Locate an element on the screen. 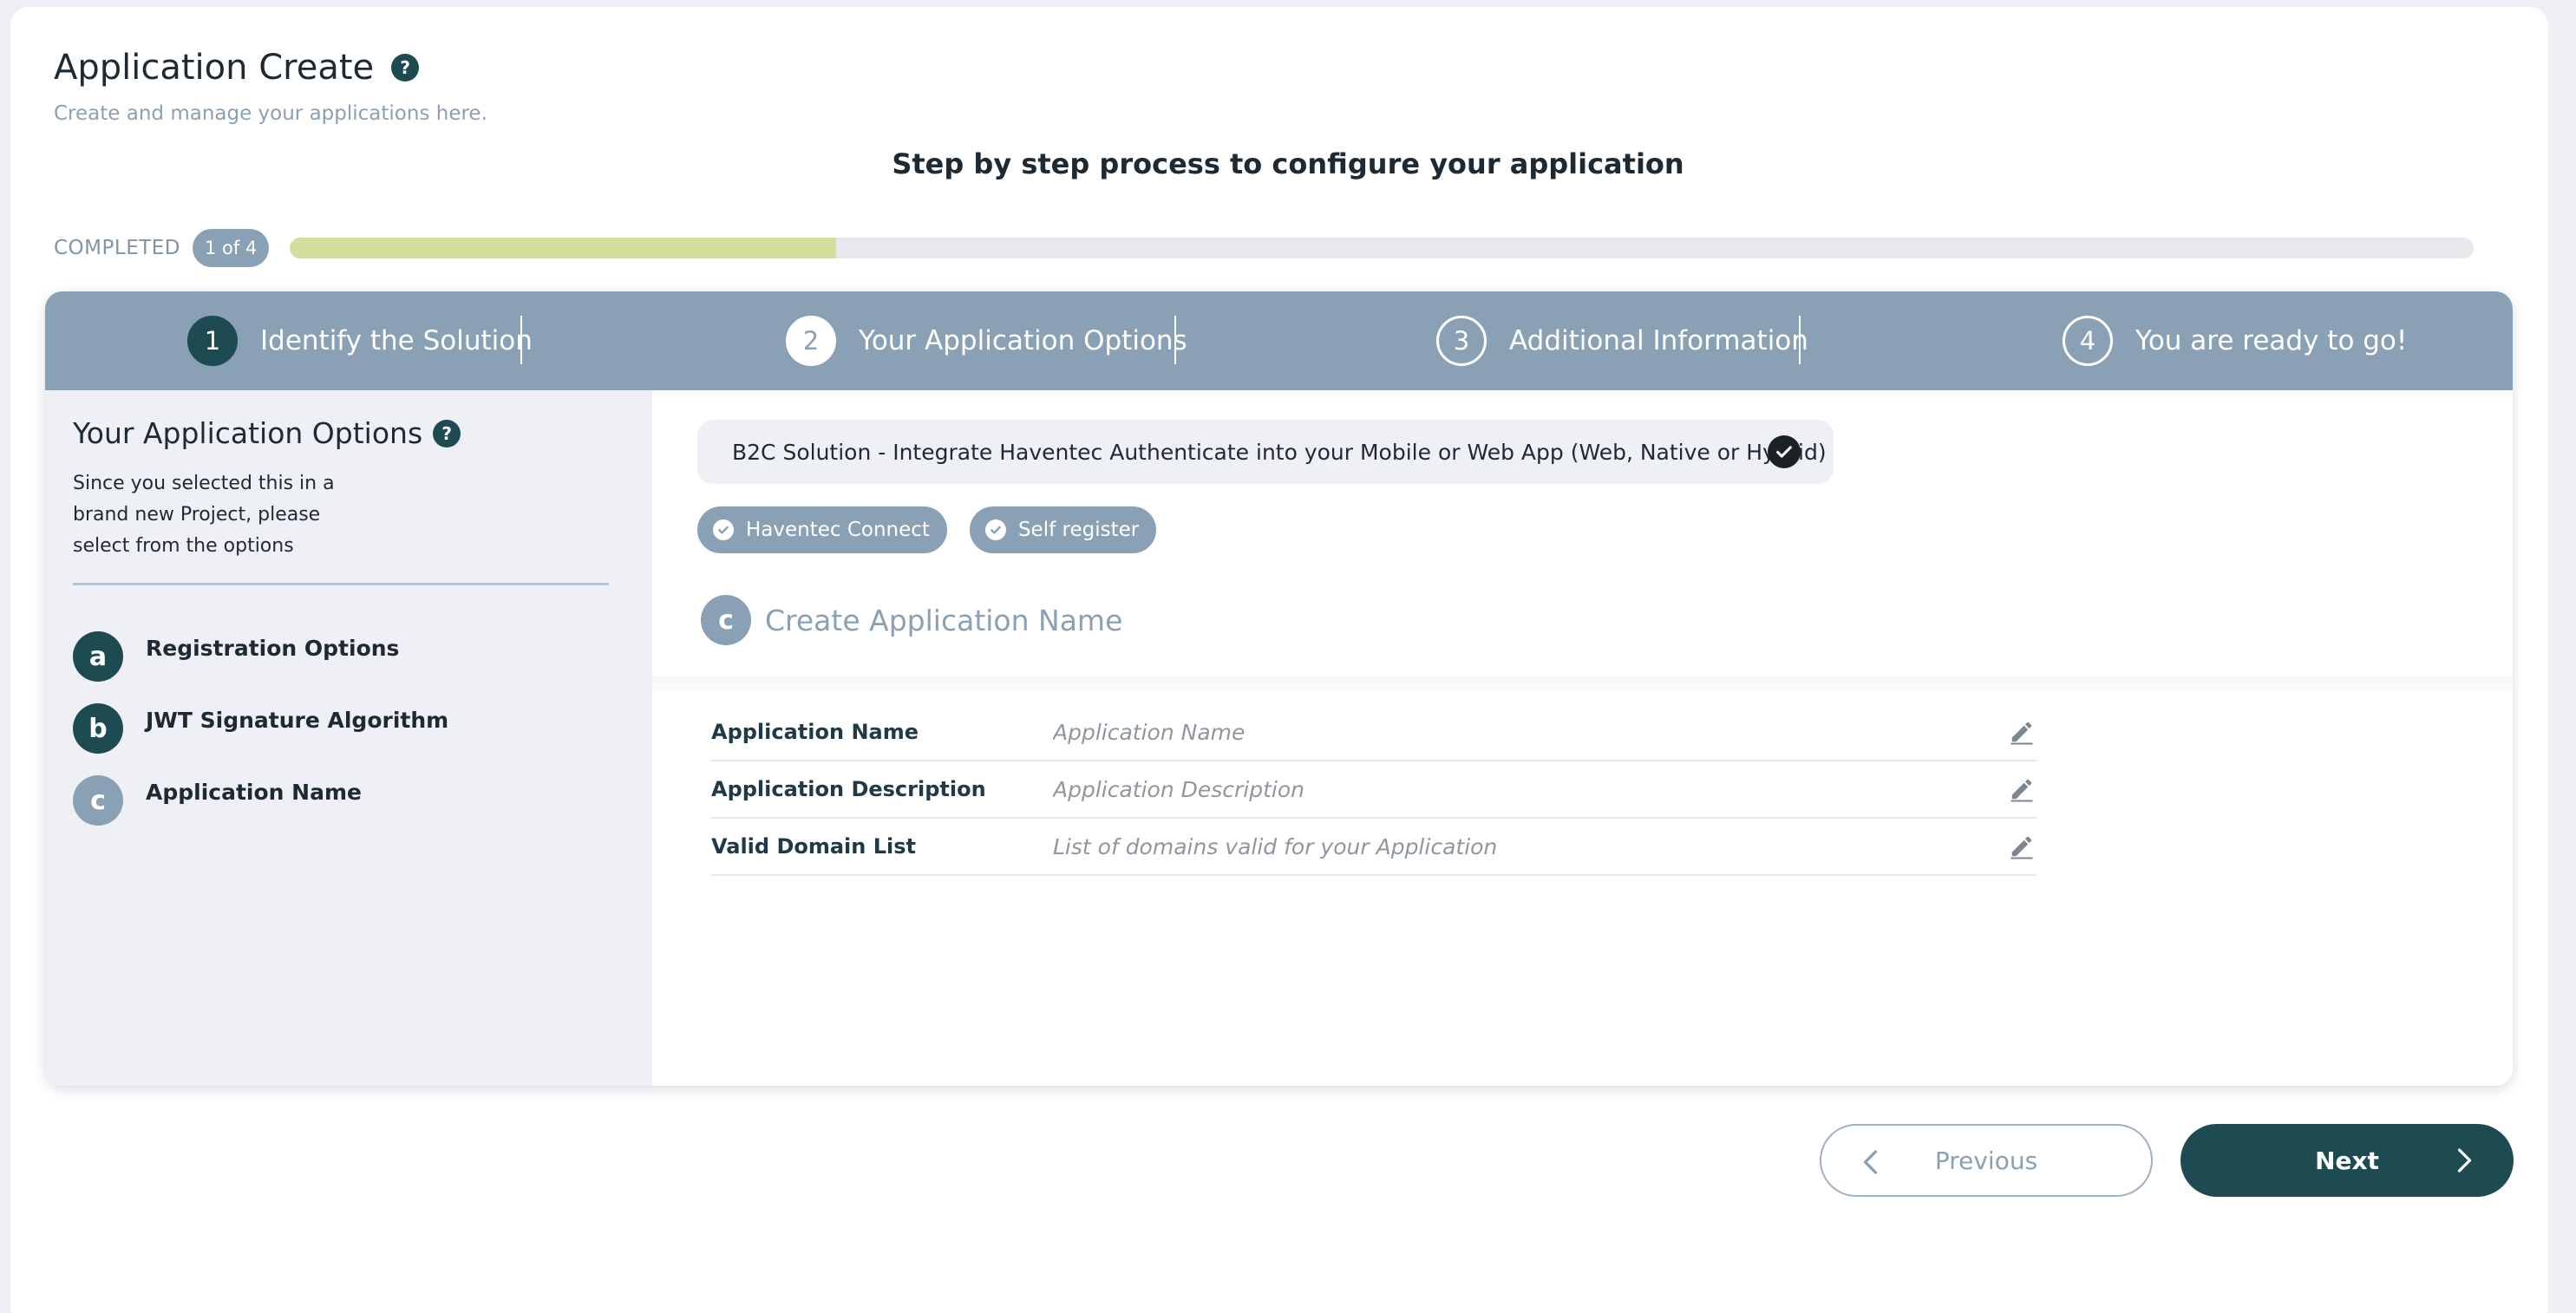 The width and height of the screenshot is (2576, 1313). step-application-options: 2 Your Application Options is located at coordinates (986, 340).